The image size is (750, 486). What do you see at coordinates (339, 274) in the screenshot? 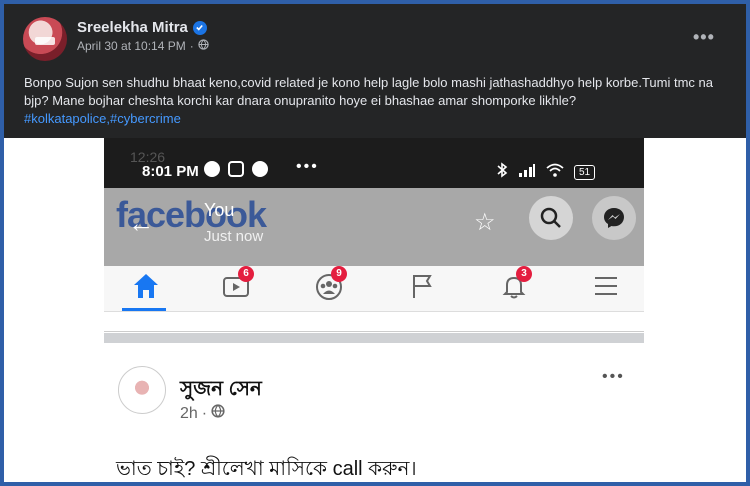
I see `groups-badge: 9` at bounding box center [339, 274].